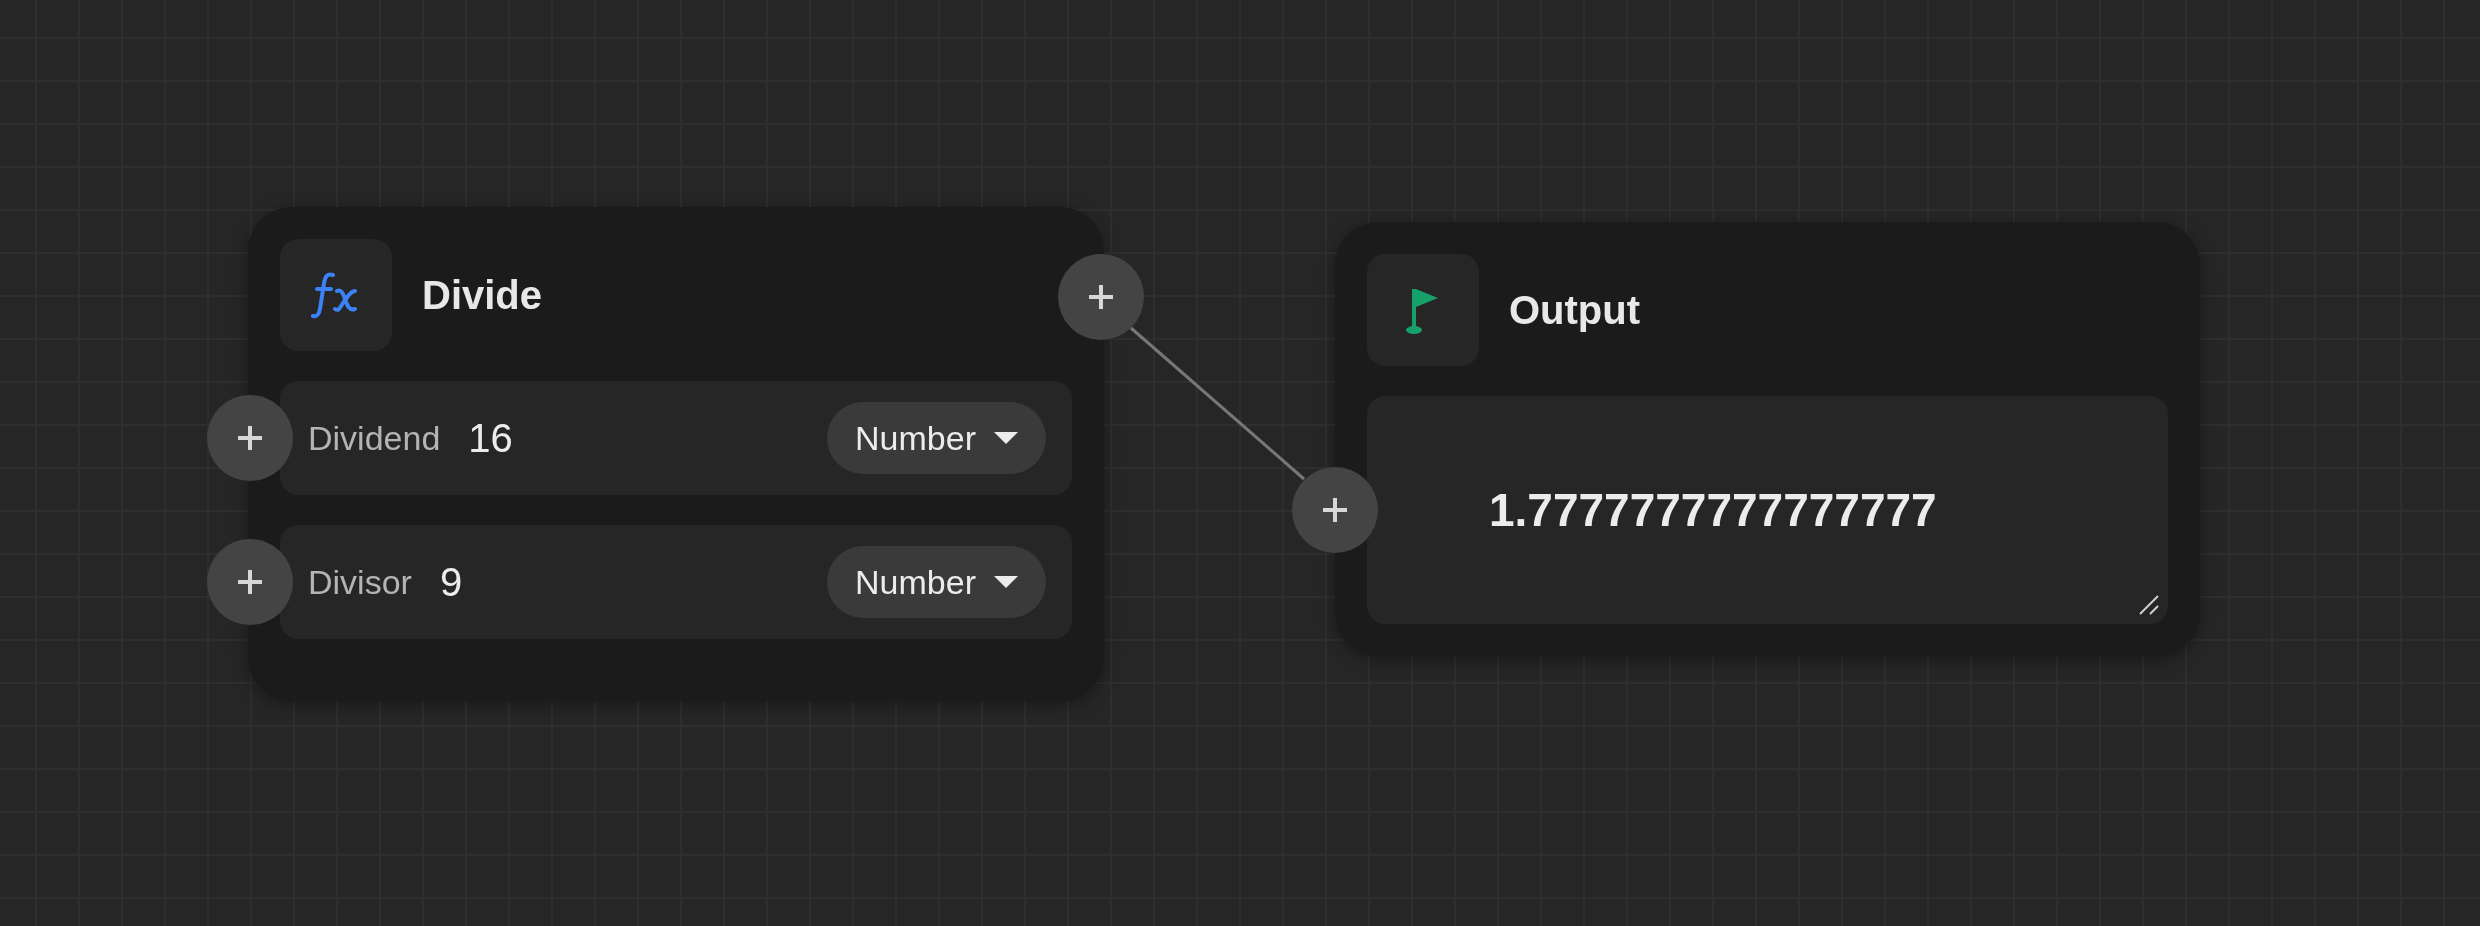  What do you see at coordinates (1713, 510) in the screenshot?
I see `output-value: 1.7777777777777777` at bounding box center [1713, 510].